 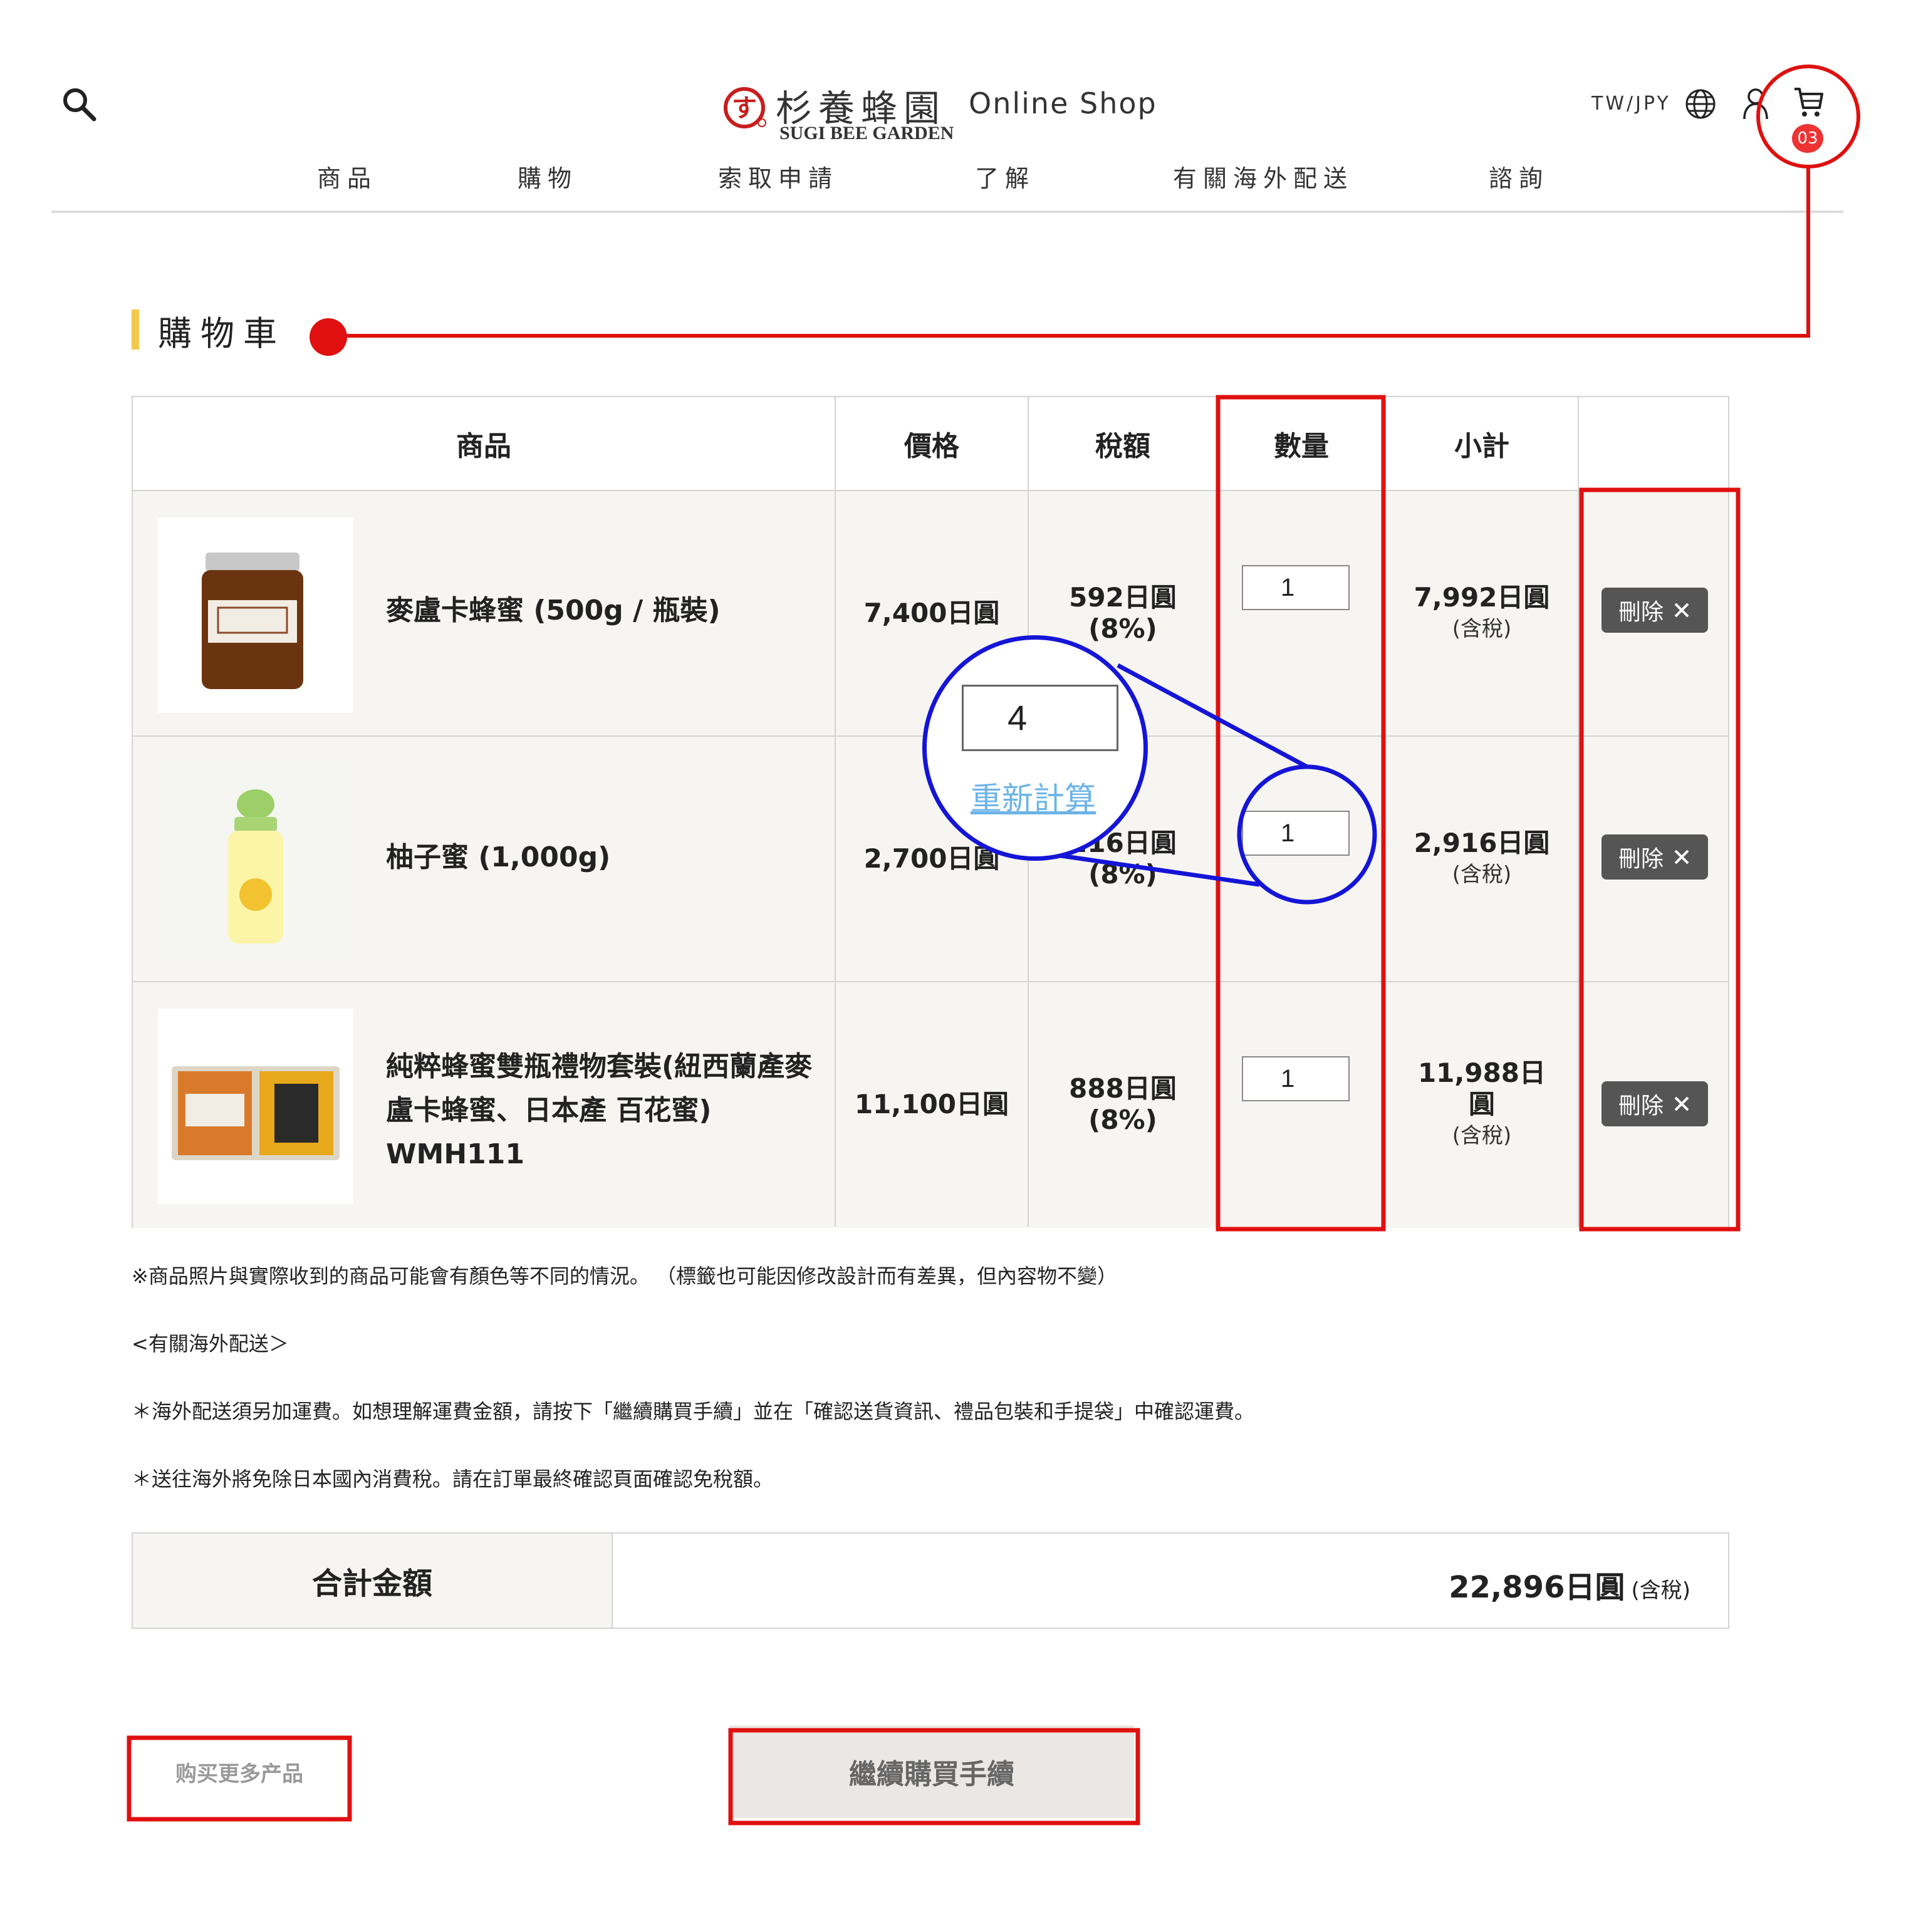 I want to click on logo-text-en: SUGI BEE GARDEN, so click(x=867, y=133).